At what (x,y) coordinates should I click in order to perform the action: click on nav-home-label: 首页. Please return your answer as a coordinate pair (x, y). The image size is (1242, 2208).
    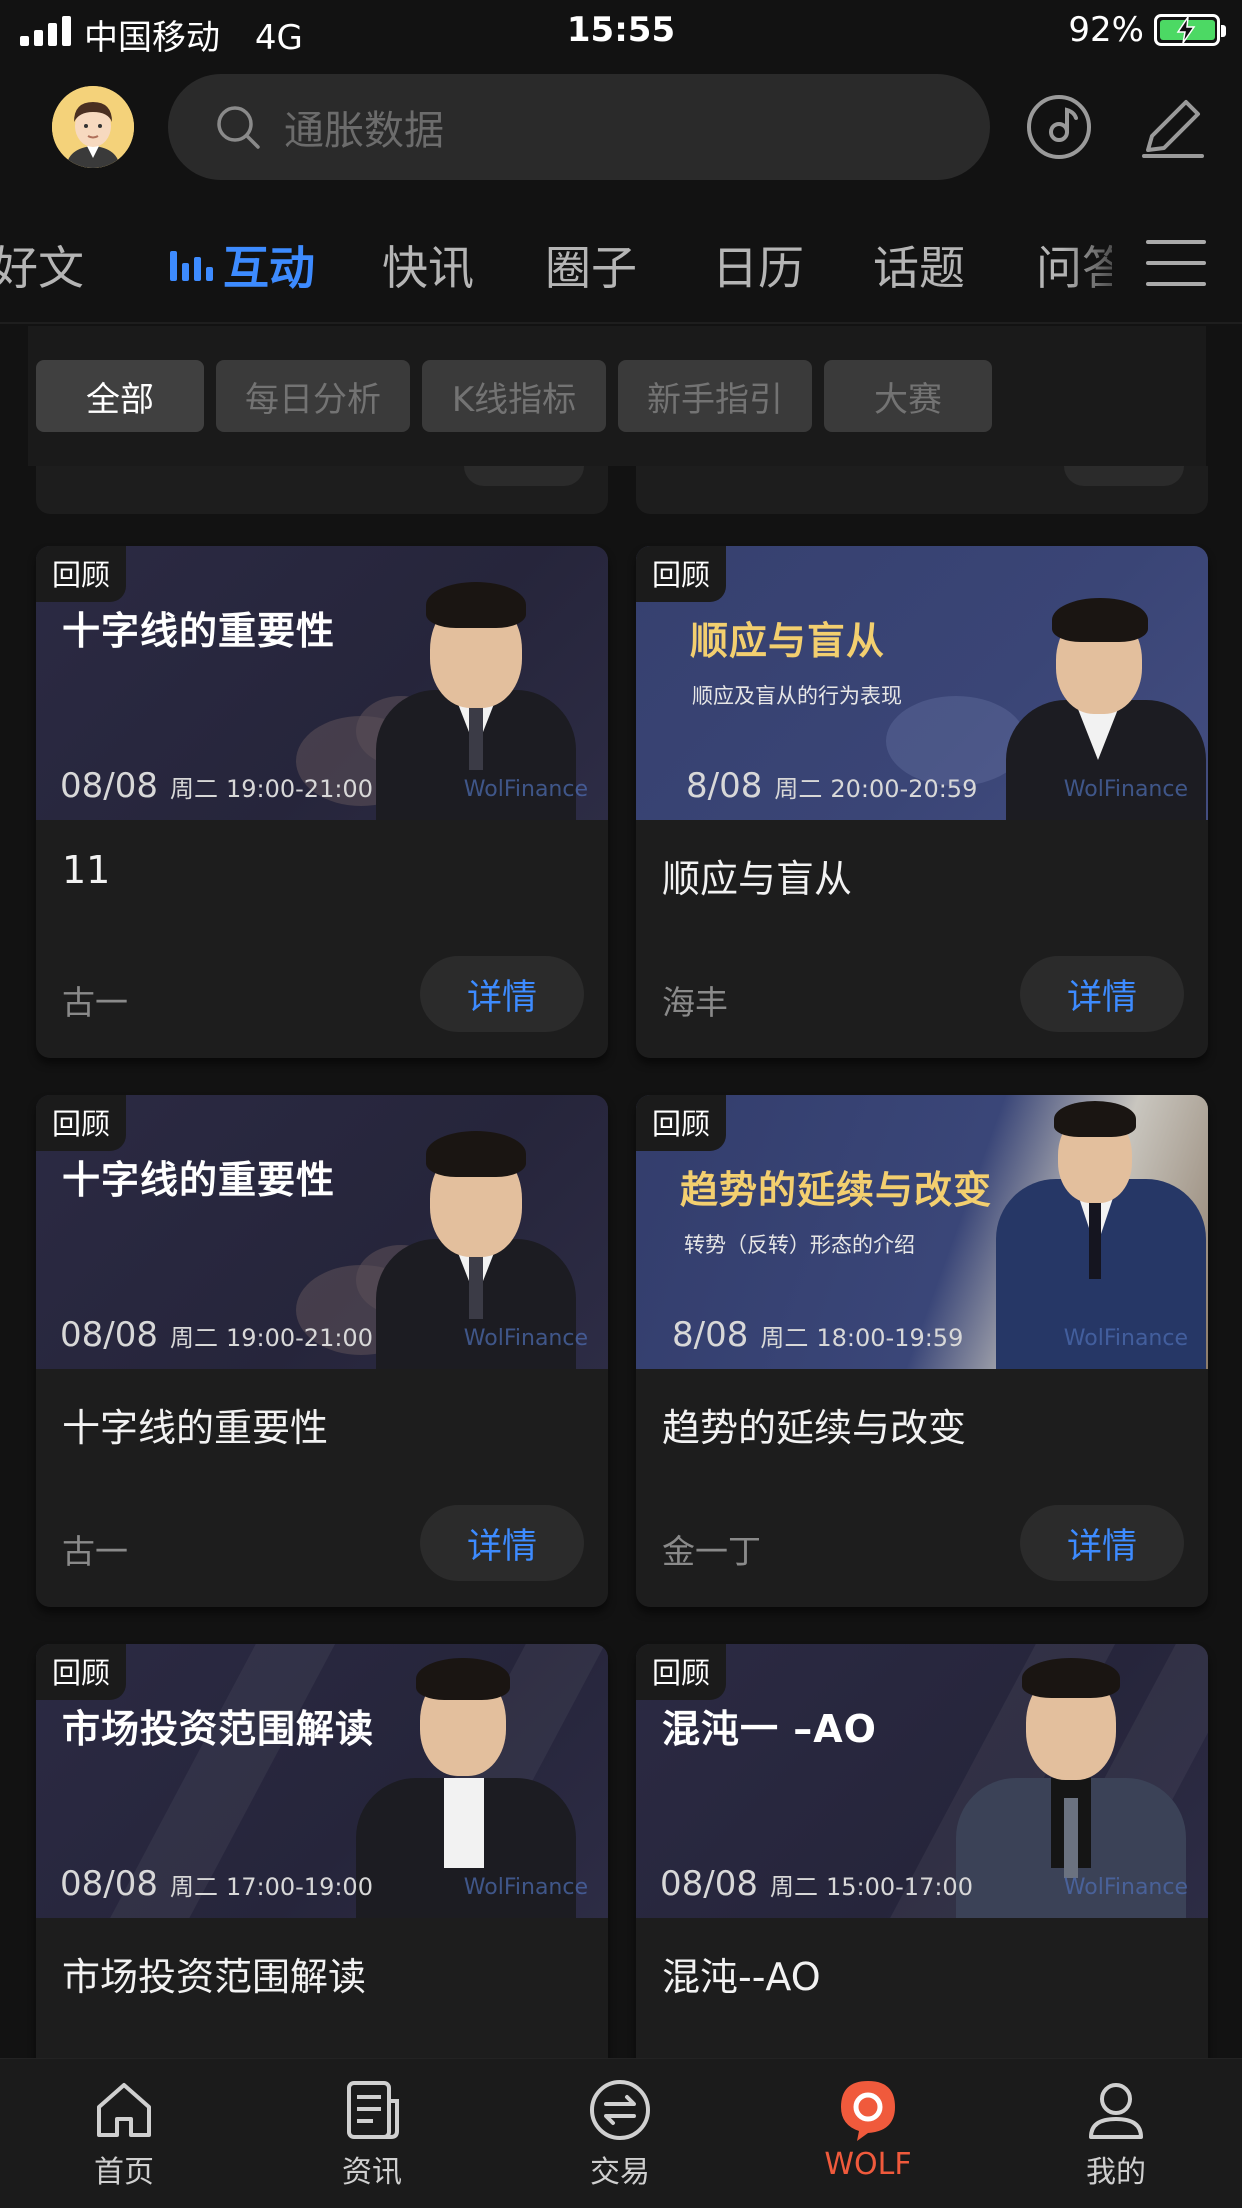
    Looking at the image, I should click on (124, 2172).